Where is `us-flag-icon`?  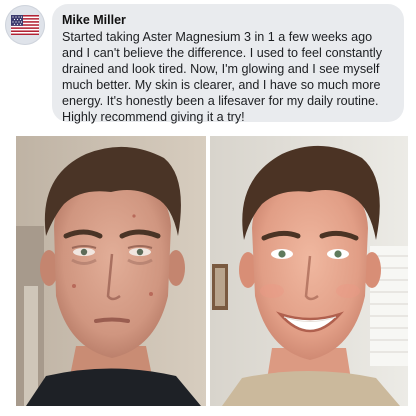 us-flag-icon is located at coordinates (25, 25).